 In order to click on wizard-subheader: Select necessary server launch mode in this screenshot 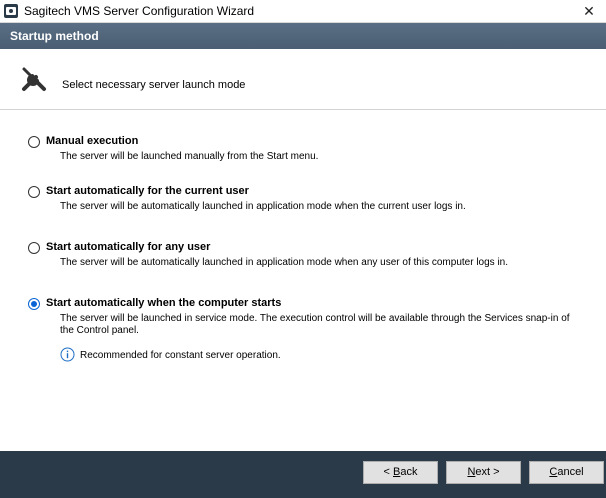, I will do `click(303, 79)`.